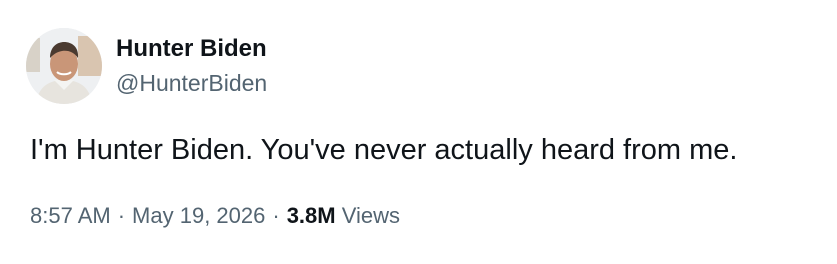 This screenshot has height=264, width=837. I want to click on views-label: Views, so click(371, 215).